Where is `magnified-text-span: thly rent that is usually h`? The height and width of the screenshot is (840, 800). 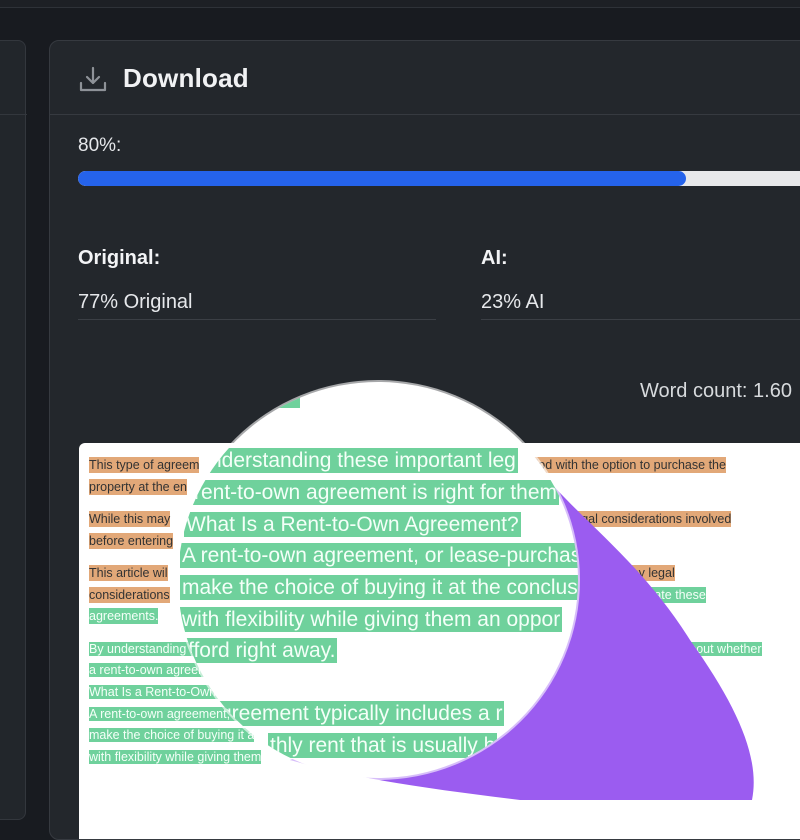 magnified-text-span: thly rent that is usually h is located at coordinates (383, 745).